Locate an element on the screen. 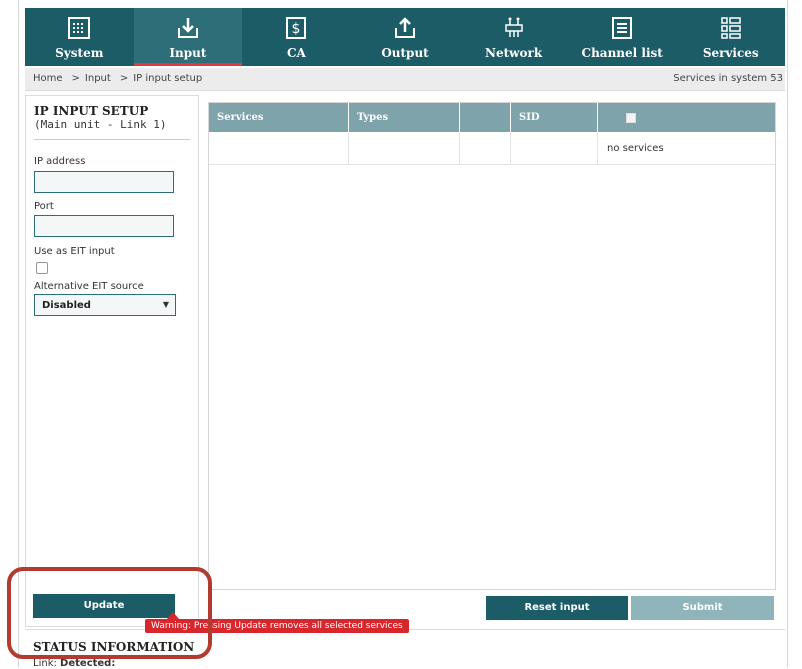  empty-message: no services is located at coordinates (635, 148).